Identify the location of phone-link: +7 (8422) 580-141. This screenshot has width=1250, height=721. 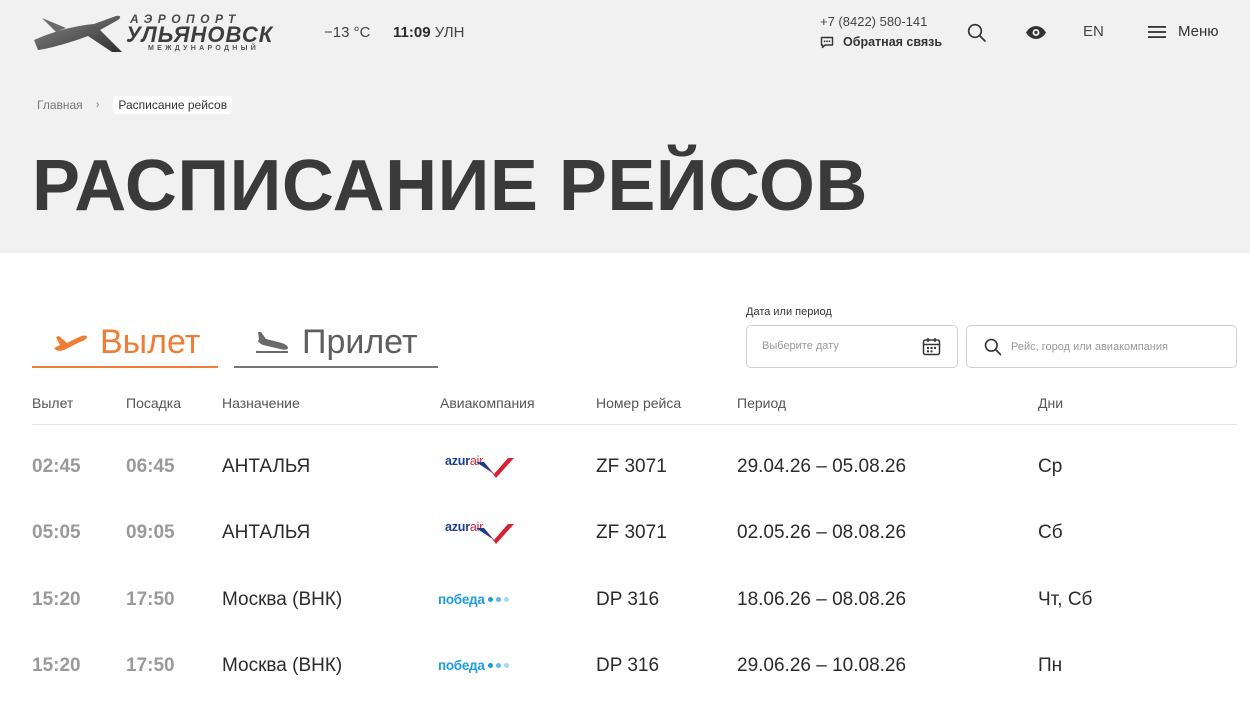
(873, 21).